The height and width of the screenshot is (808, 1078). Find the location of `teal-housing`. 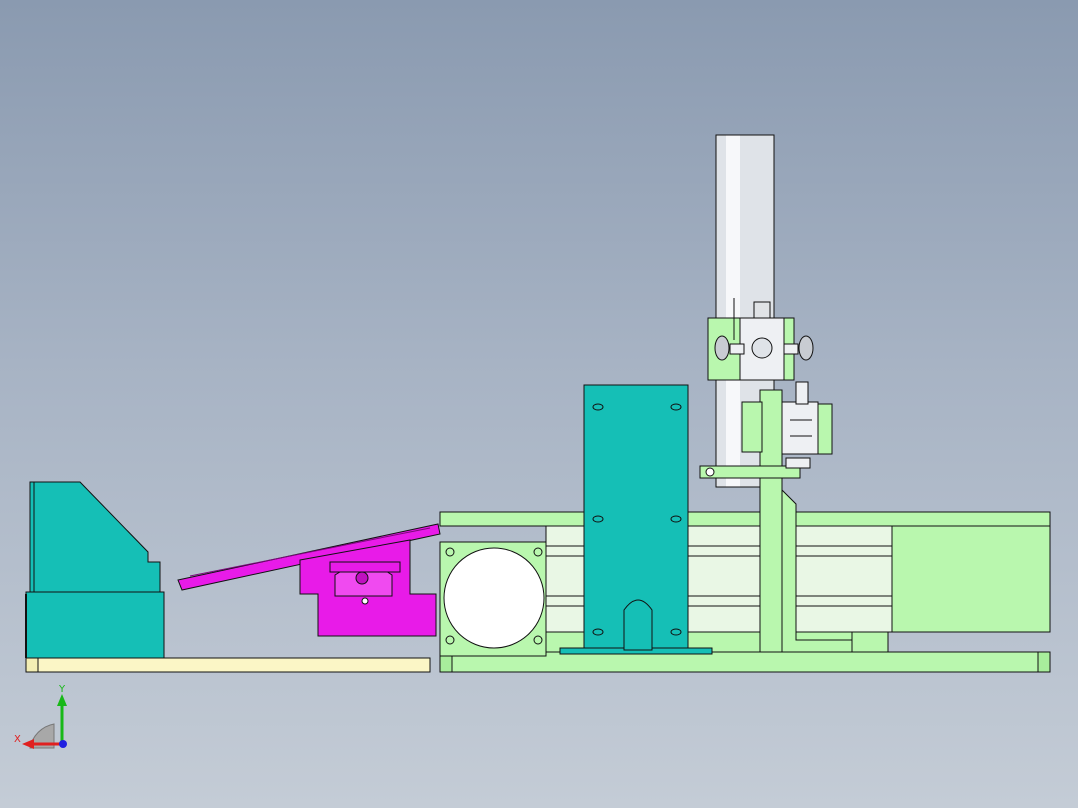

teal-housing is located at coordinates (95, 570).